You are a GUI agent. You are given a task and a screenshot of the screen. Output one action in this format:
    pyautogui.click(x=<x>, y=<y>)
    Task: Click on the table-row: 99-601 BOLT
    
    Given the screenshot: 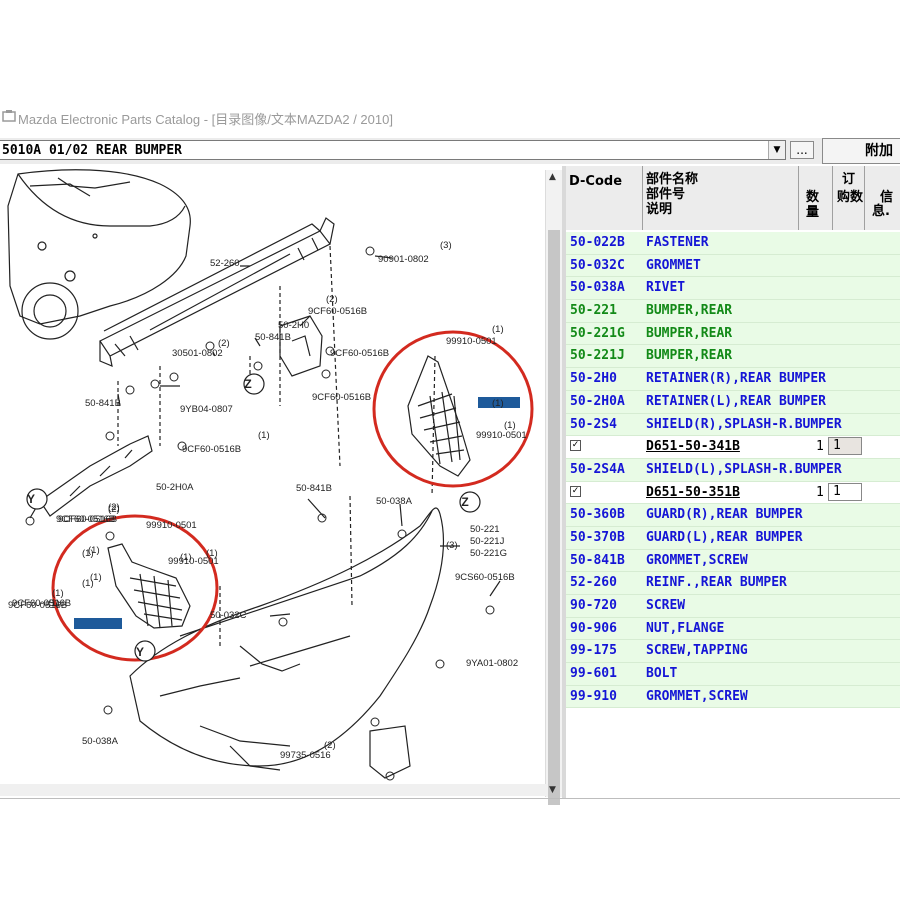 What is the action you would take?
    pyautogui.click(x=733, y=674)
    